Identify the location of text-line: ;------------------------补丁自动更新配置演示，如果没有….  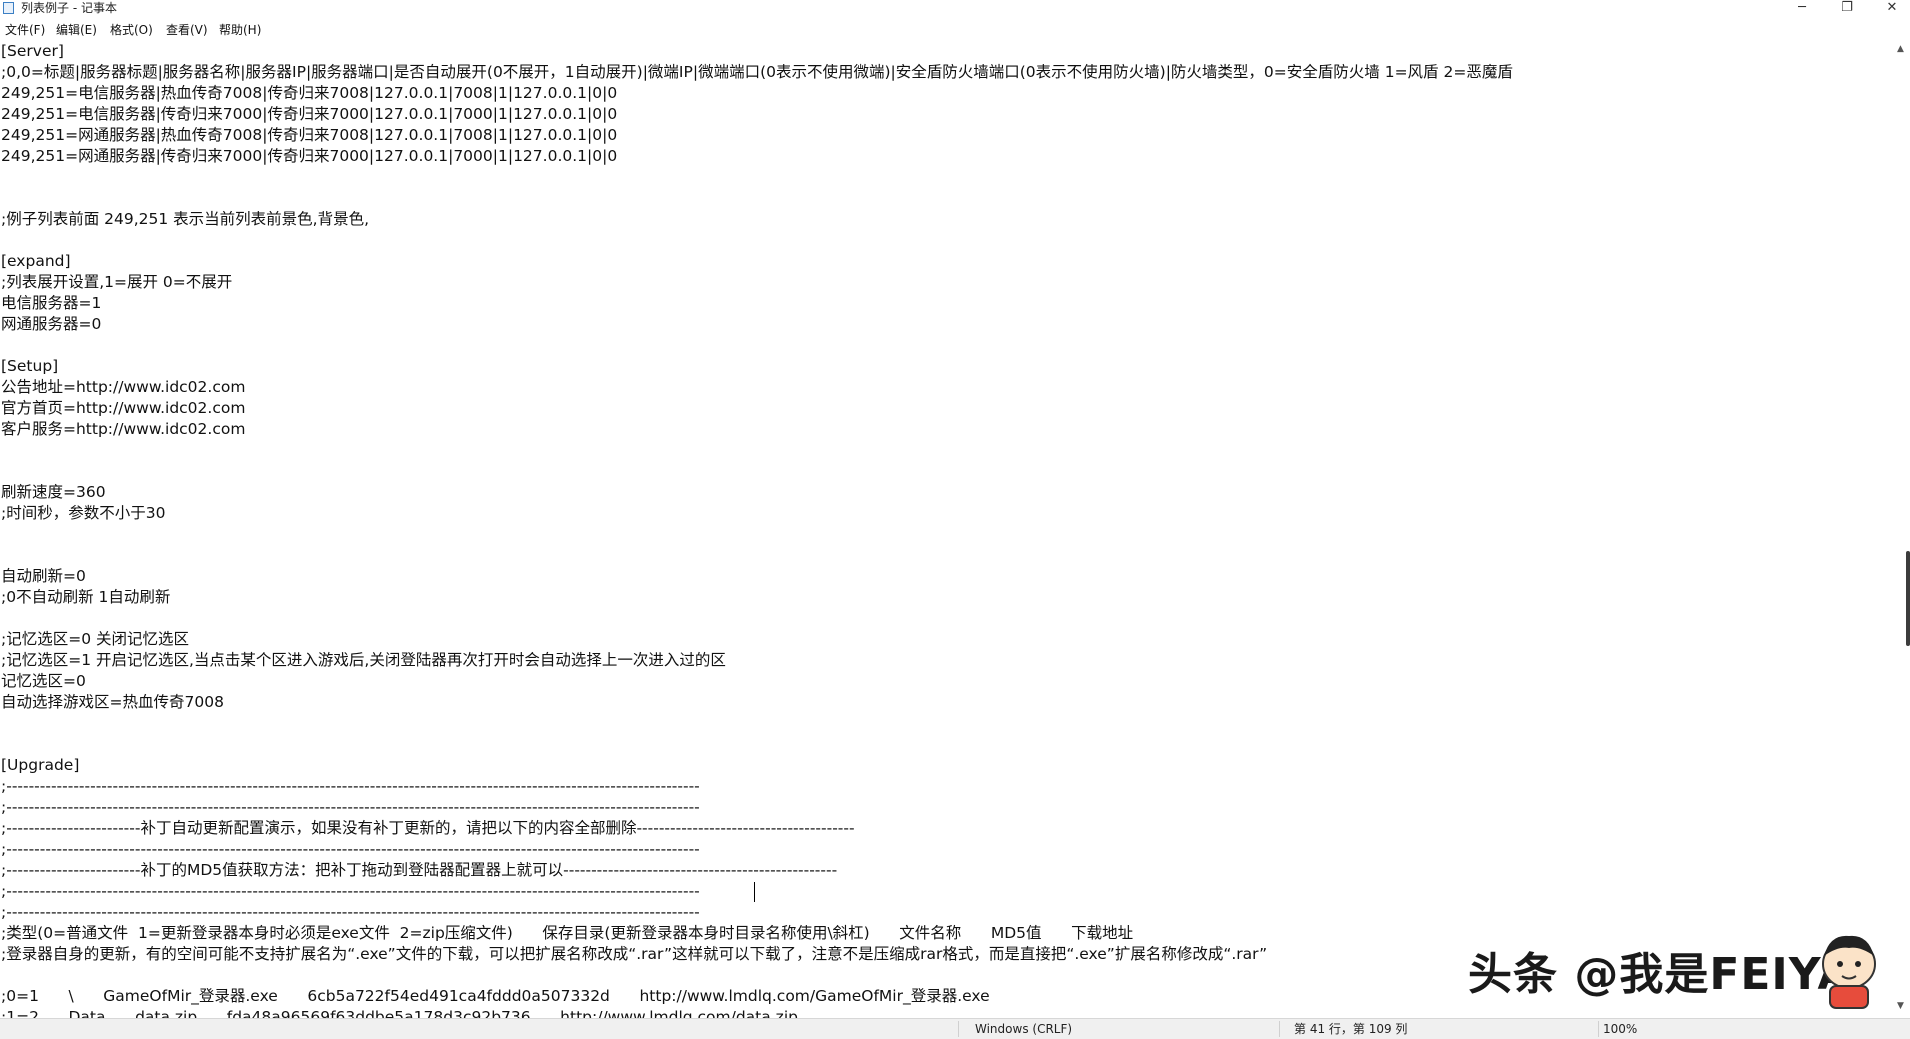
(428, 828).